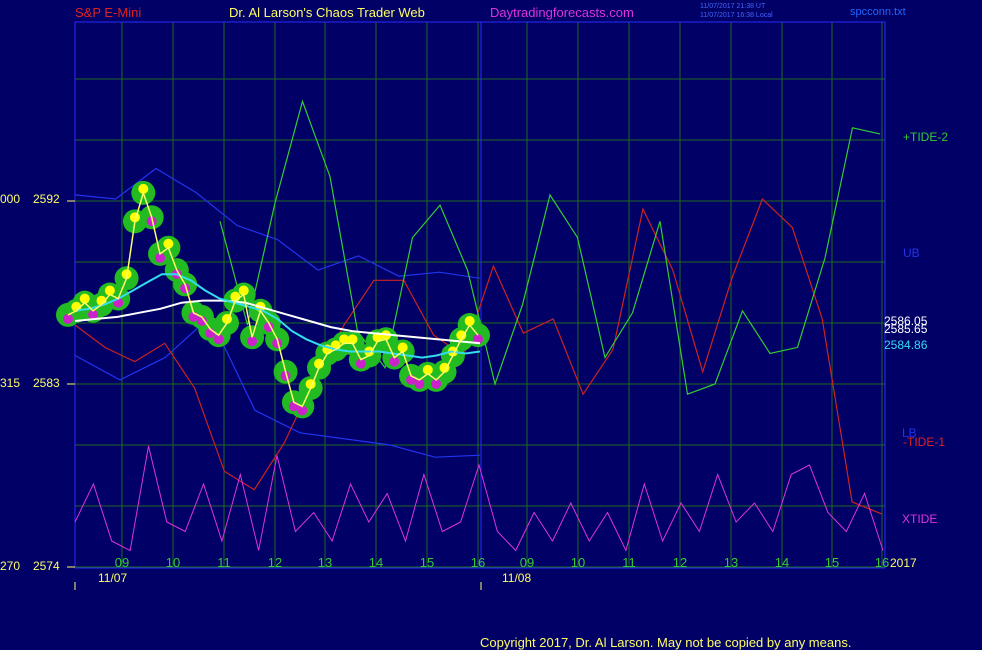 The height and width of the screenshot is (650, 982). What do you see at coordinates (680, 562) in the screenshot?
I see `x-hour-label-11: 12` at bounding box center [680, 562].